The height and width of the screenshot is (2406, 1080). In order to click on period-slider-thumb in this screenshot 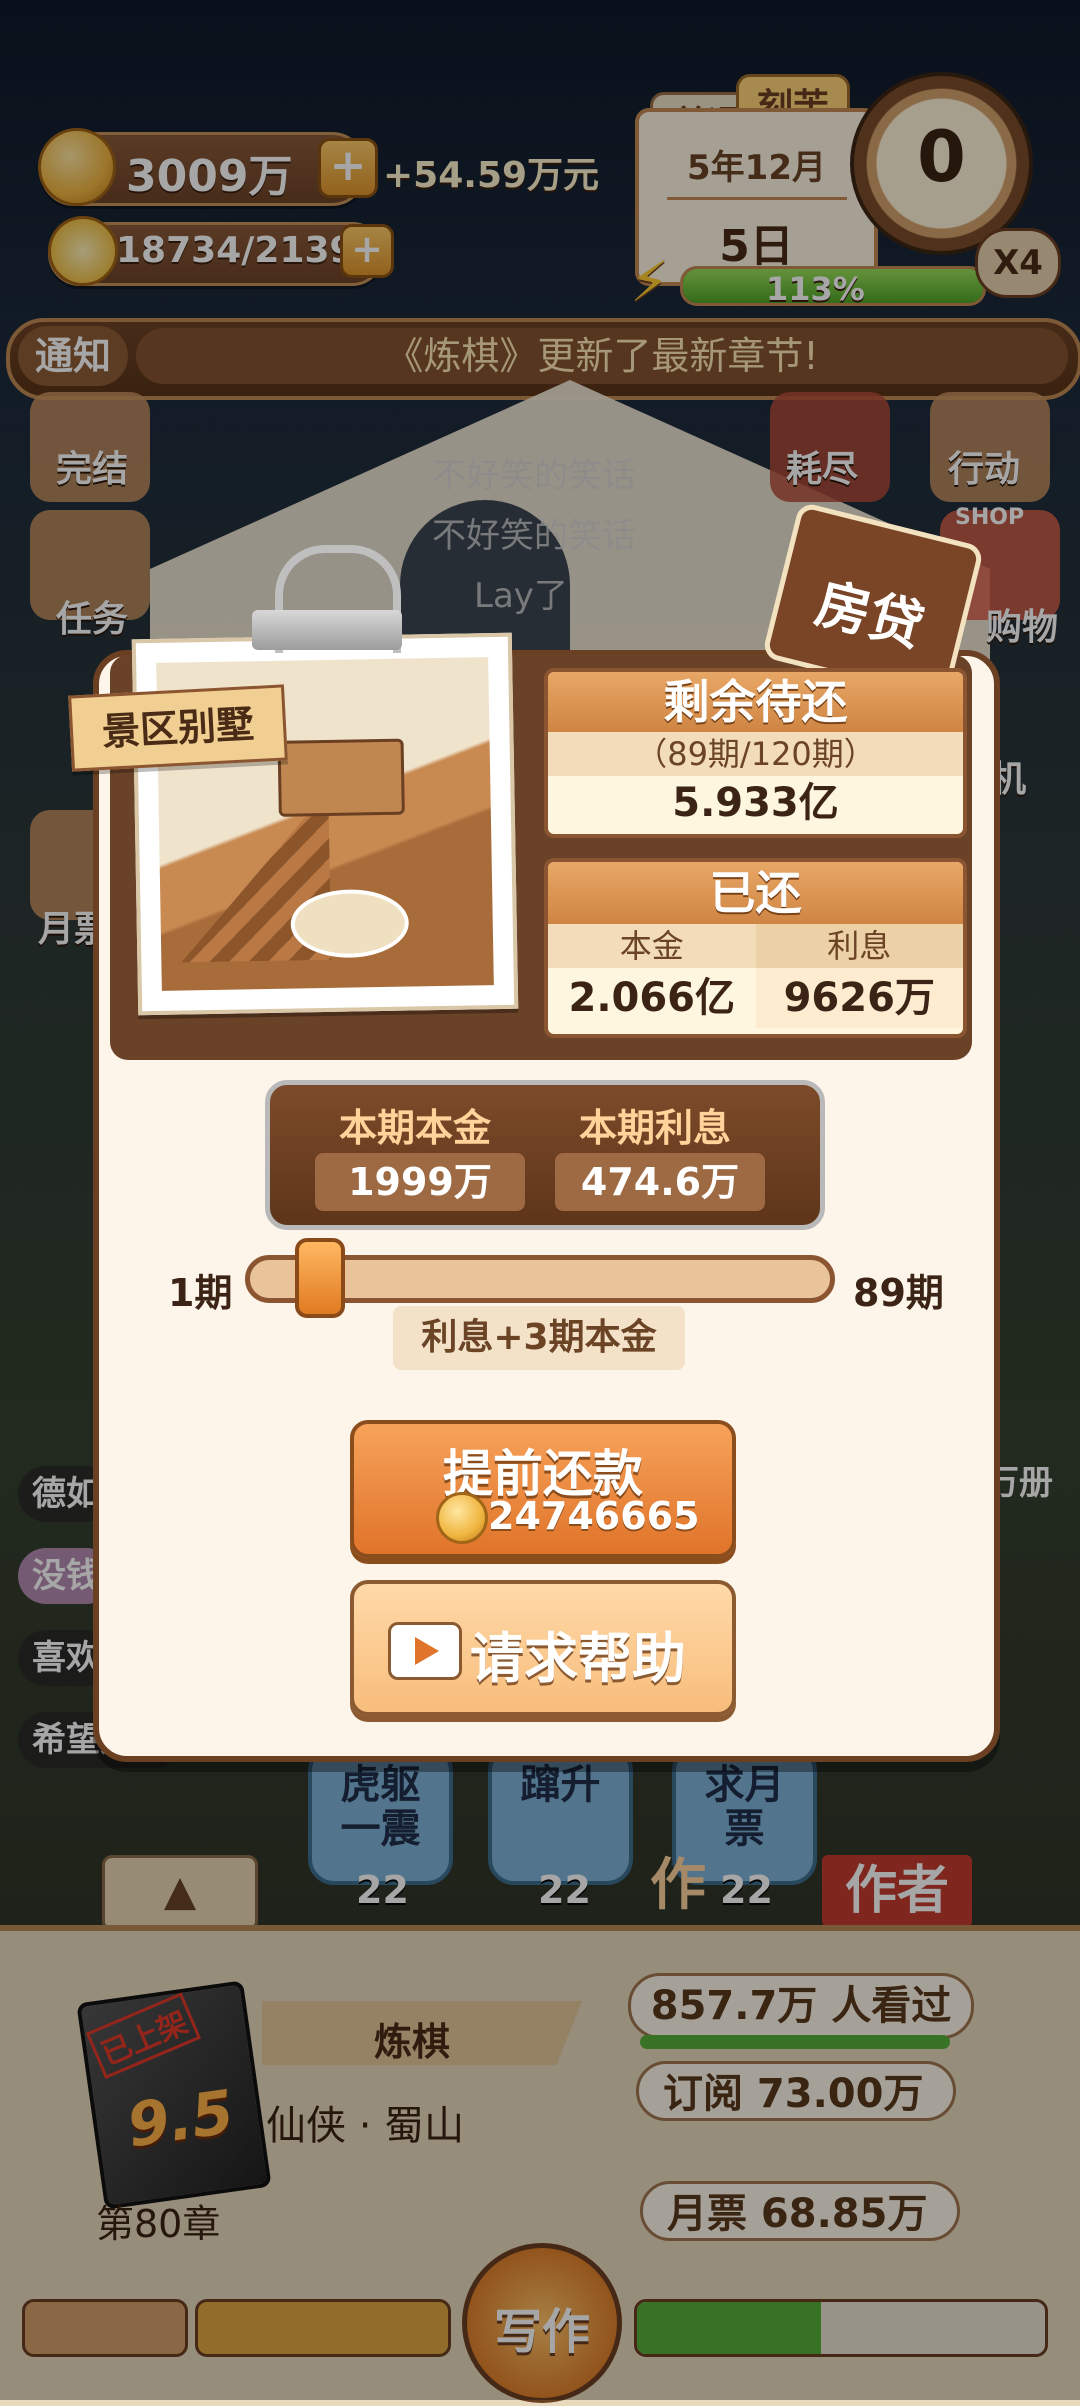, I will do `click(320, 1278)`.